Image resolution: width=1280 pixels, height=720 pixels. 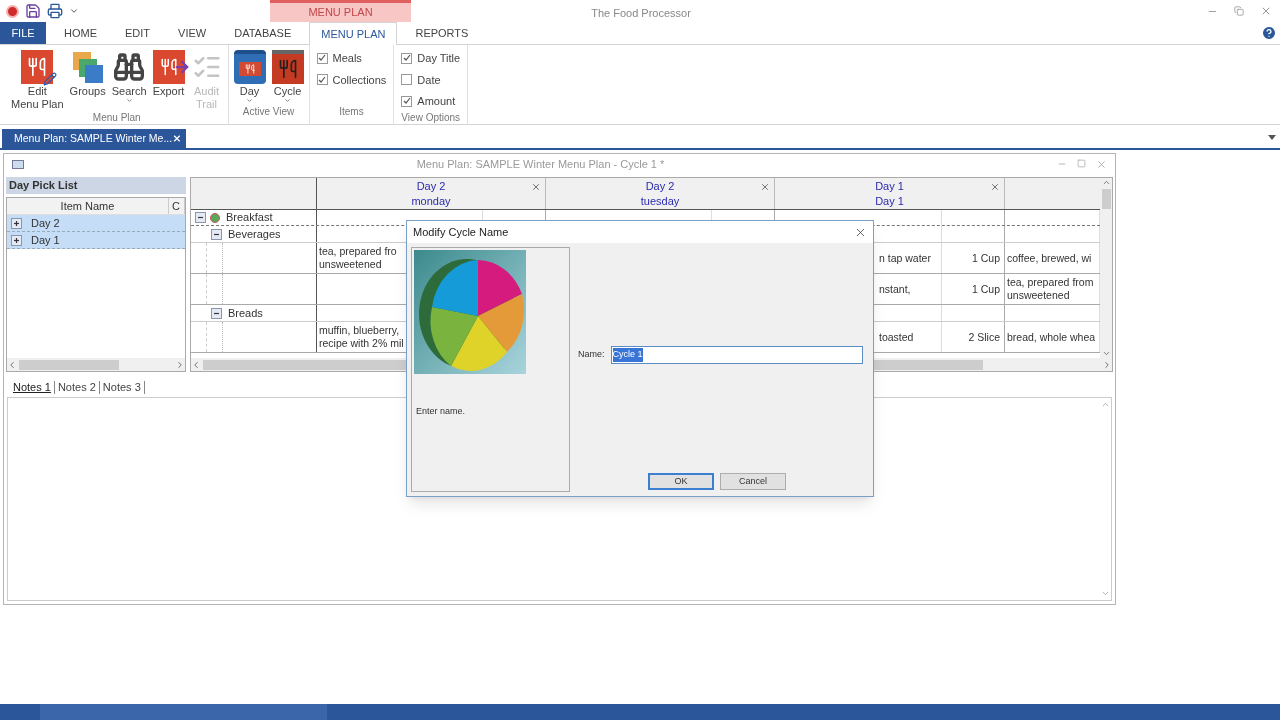 I want to click on notes-tab: Notes 3, so click(x=122, y=387).